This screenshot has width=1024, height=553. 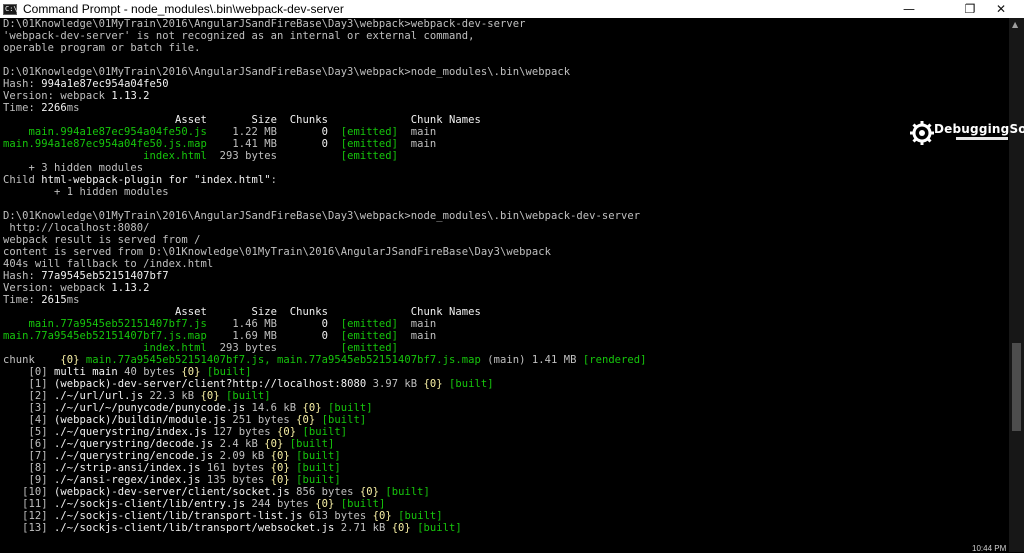 I want to click on console-text-segment: 2.71 kB, so click(x=363, y=528).